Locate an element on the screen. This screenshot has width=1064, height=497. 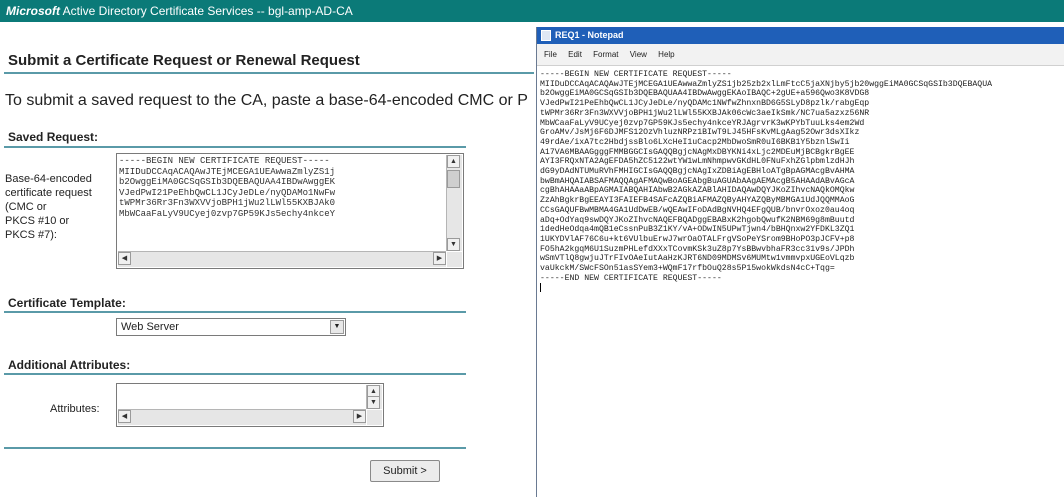
notepad-app-icon is located at coordinates (546, 35).